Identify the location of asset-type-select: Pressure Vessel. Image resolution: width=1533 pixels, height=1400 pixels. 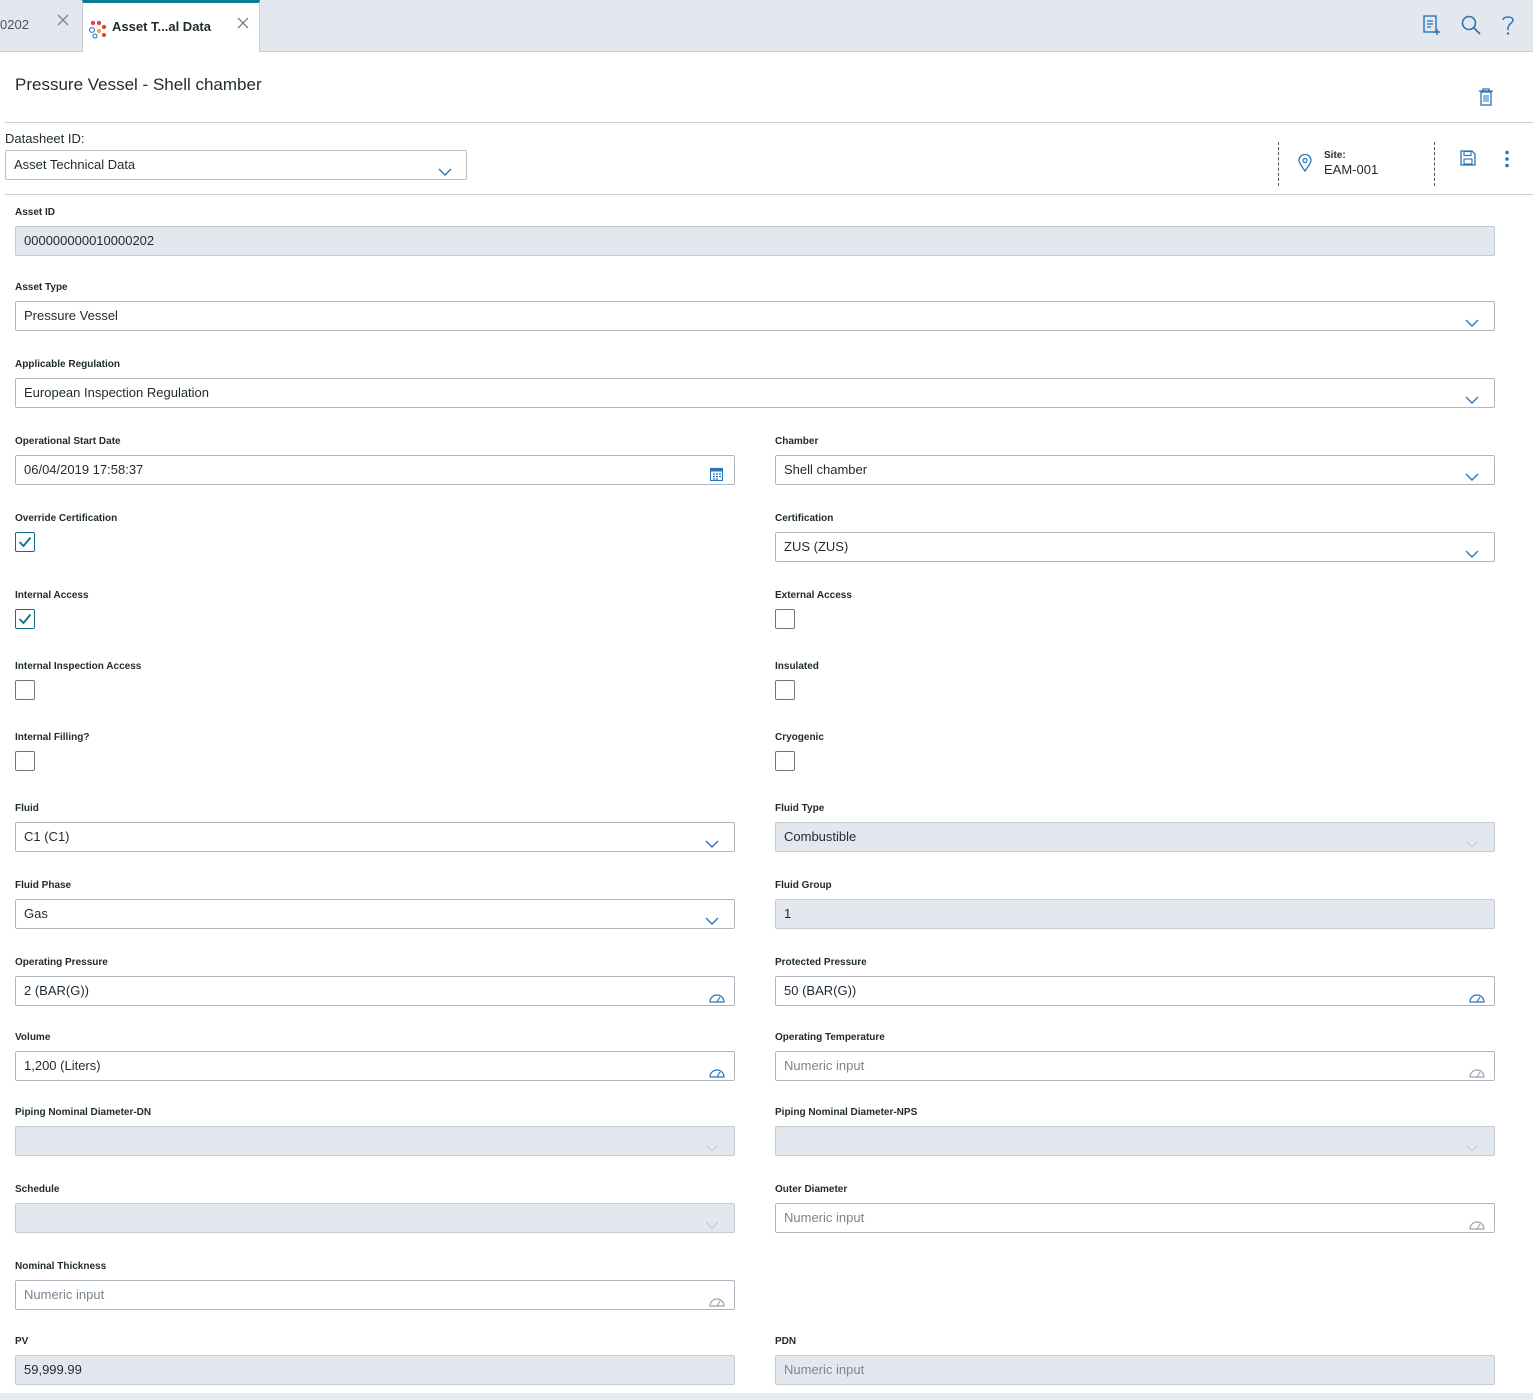
(755, 316).